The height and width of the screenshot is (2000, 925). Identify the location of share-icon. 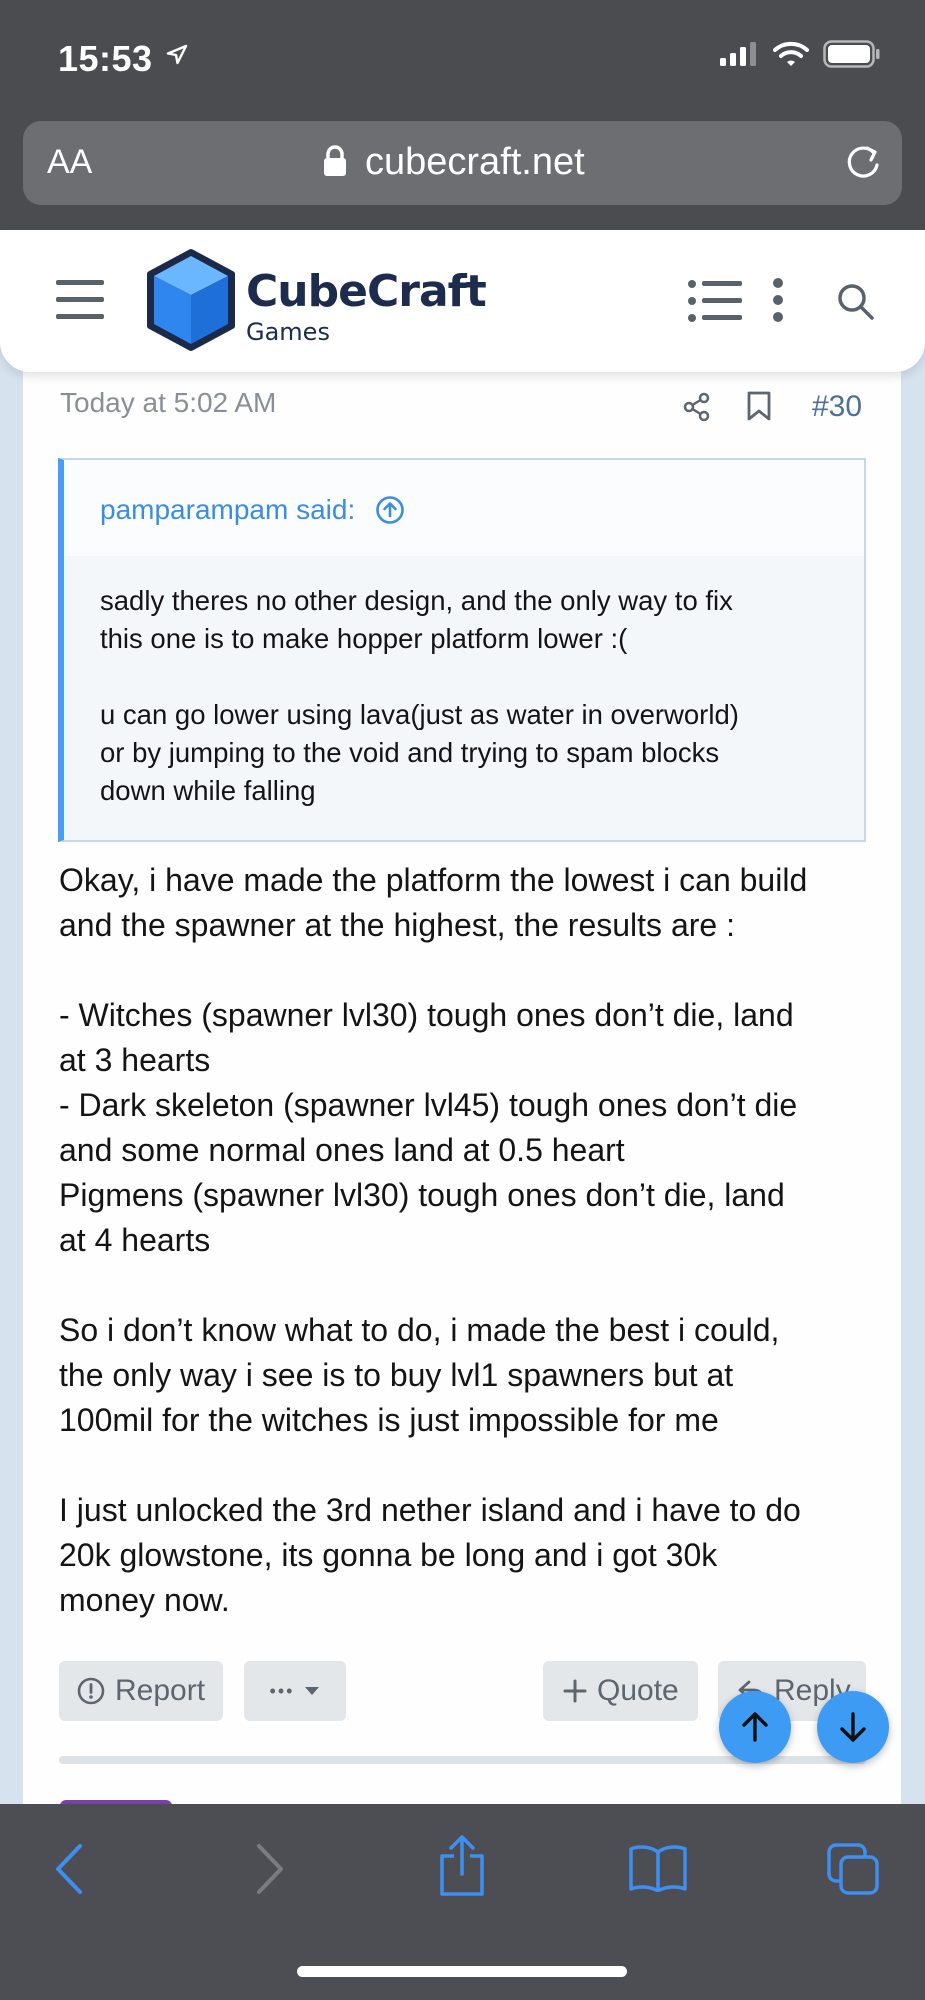
(697, 407).